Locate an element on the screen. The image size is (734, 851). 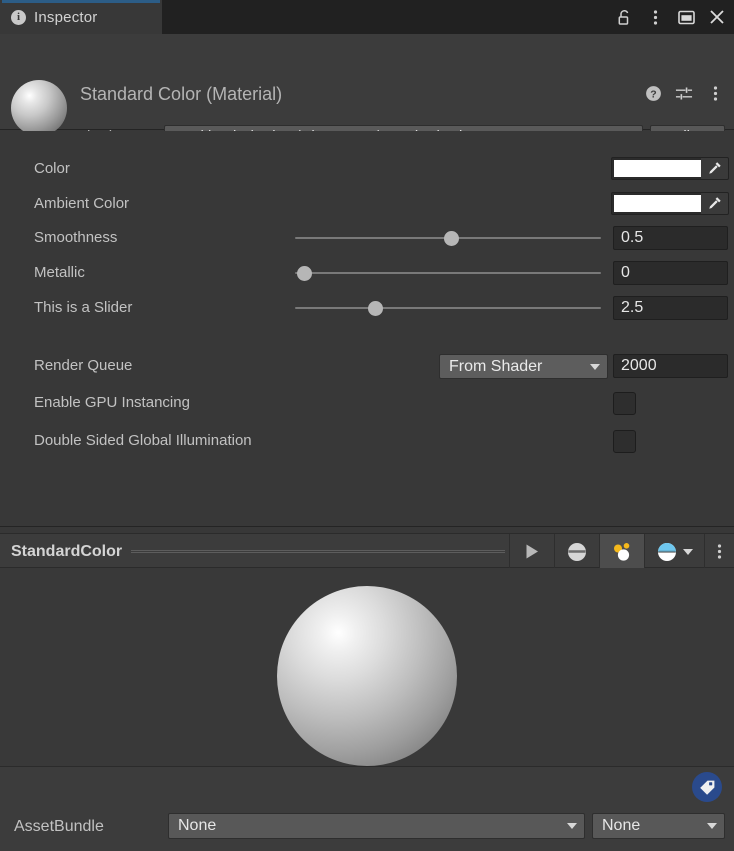
property-label: Metallic is located at coordinates (59, 272).